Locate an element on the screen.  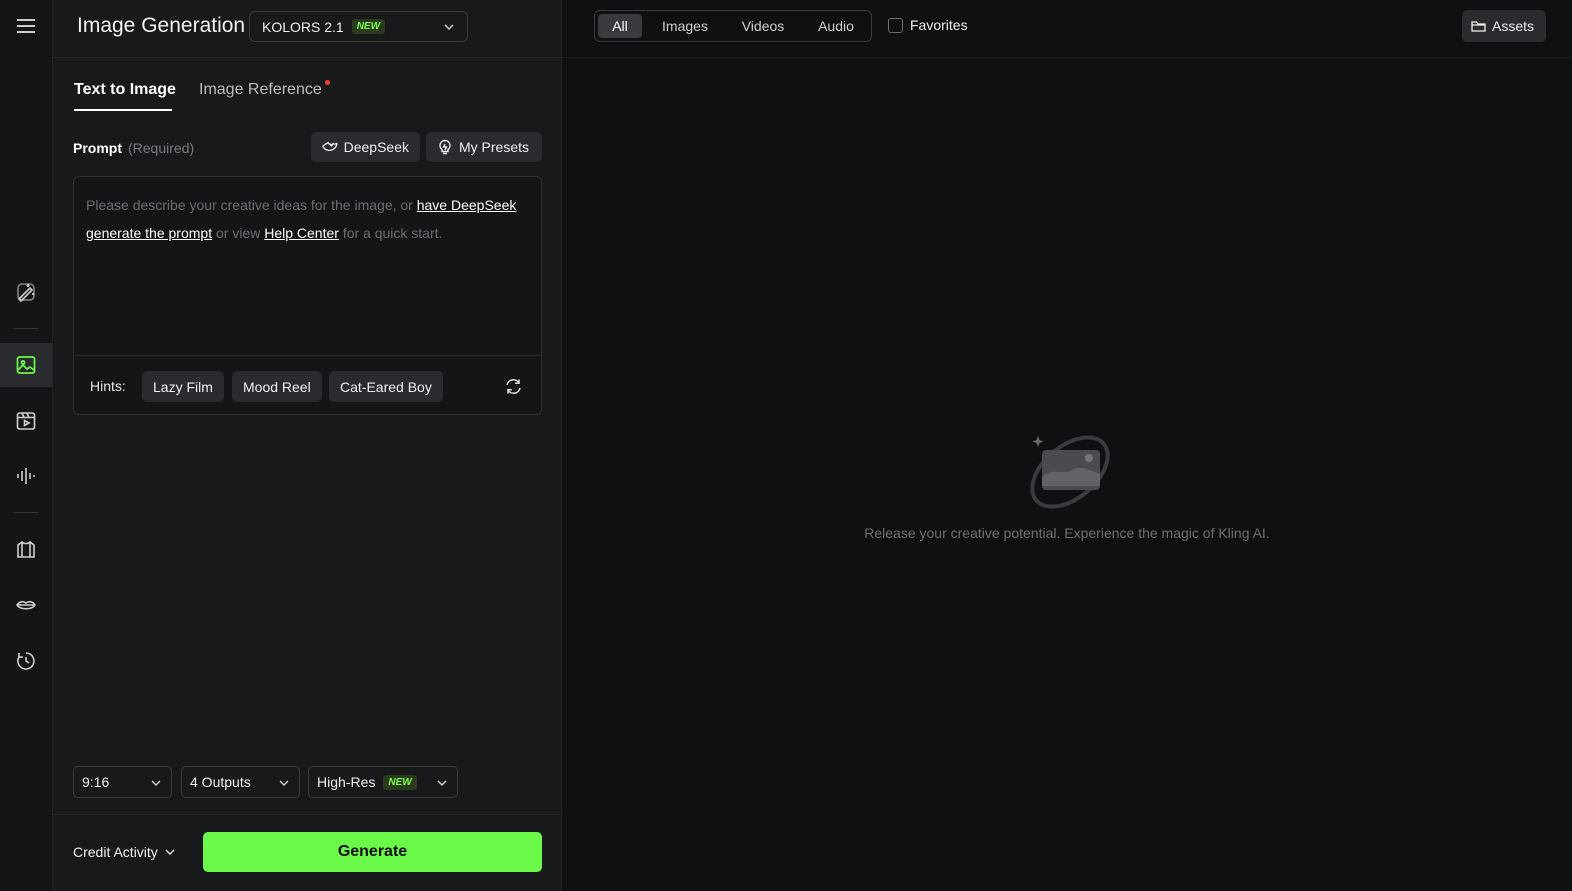
assets-button: Assets is located at coordinates (1504, 26).